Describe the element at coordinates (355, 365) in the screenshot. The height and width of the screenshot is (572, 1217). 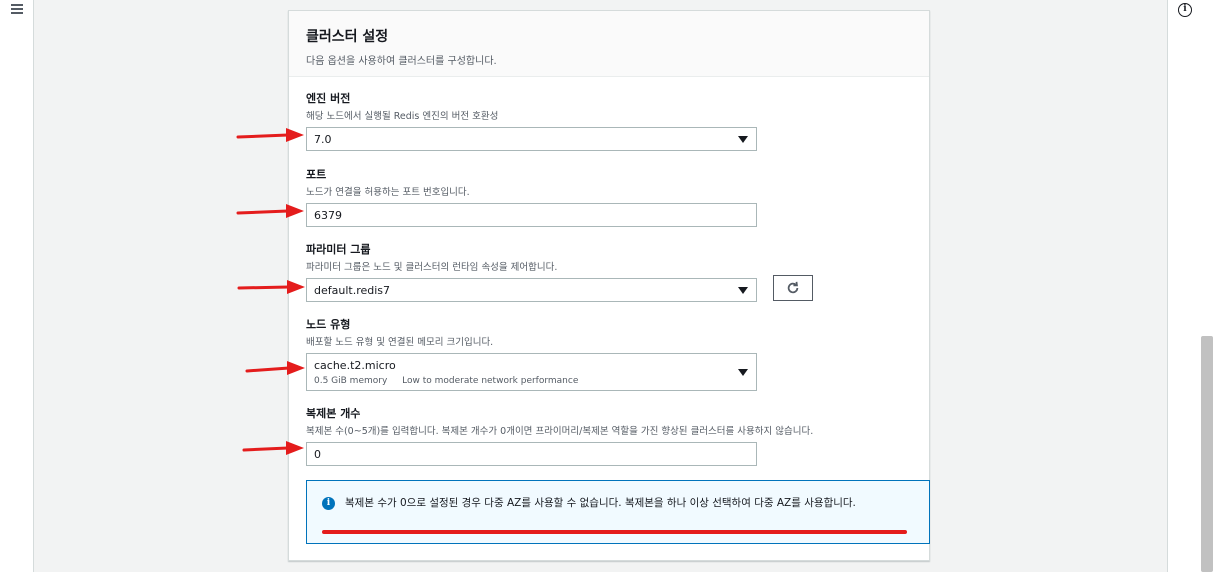
I see `node-type-value: cache.t2.micro` at that location.